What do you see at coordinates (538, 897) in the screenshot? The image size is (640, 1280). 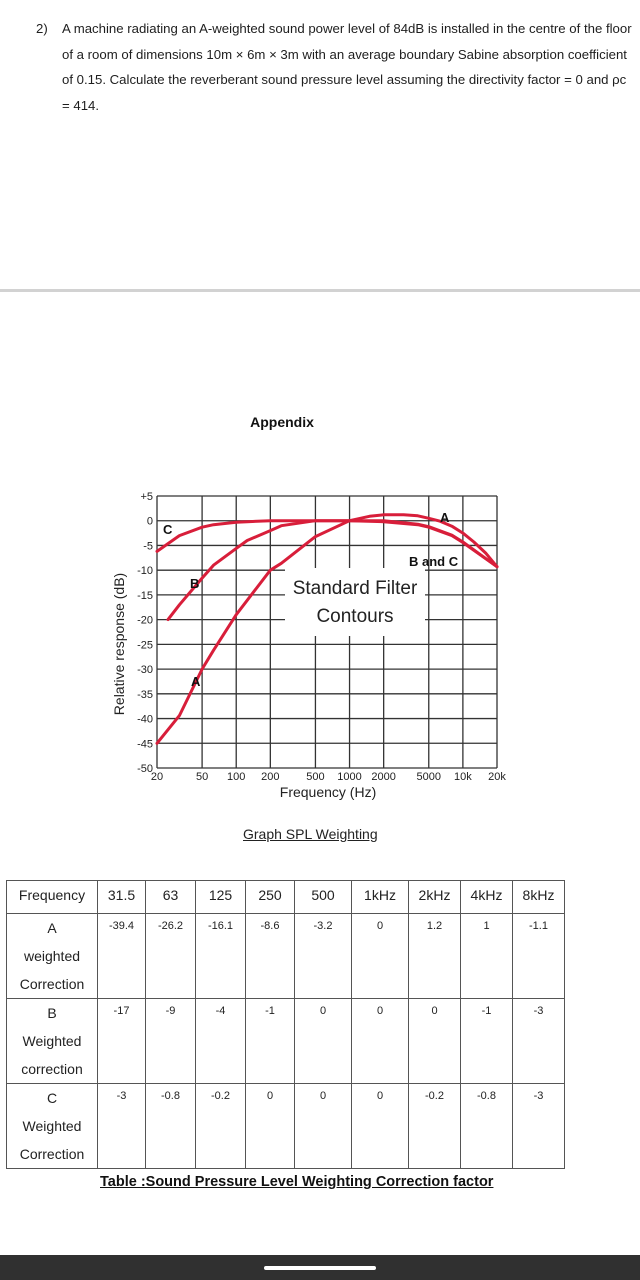 I see `header-freq: 8kHz` at bounding box center [538, 897].